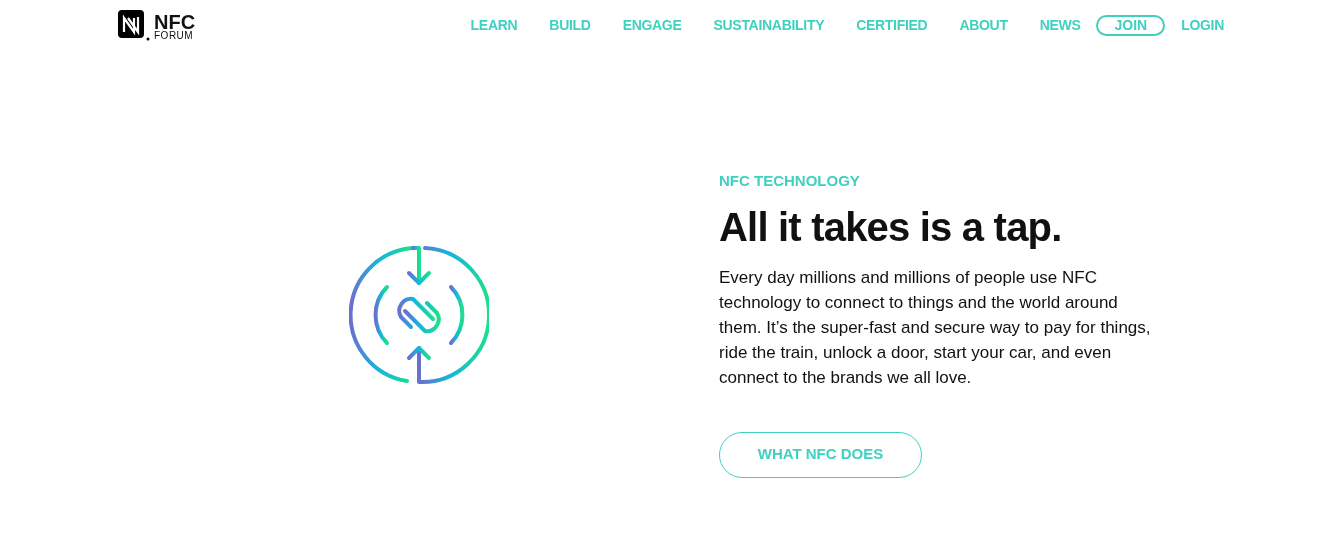 This screenshot has width=1342, height=543. Describe the element at coordinates (790, 181) in the screenshot. I see `section-eyebrow: NFC TECHNOLOGY` at that location.